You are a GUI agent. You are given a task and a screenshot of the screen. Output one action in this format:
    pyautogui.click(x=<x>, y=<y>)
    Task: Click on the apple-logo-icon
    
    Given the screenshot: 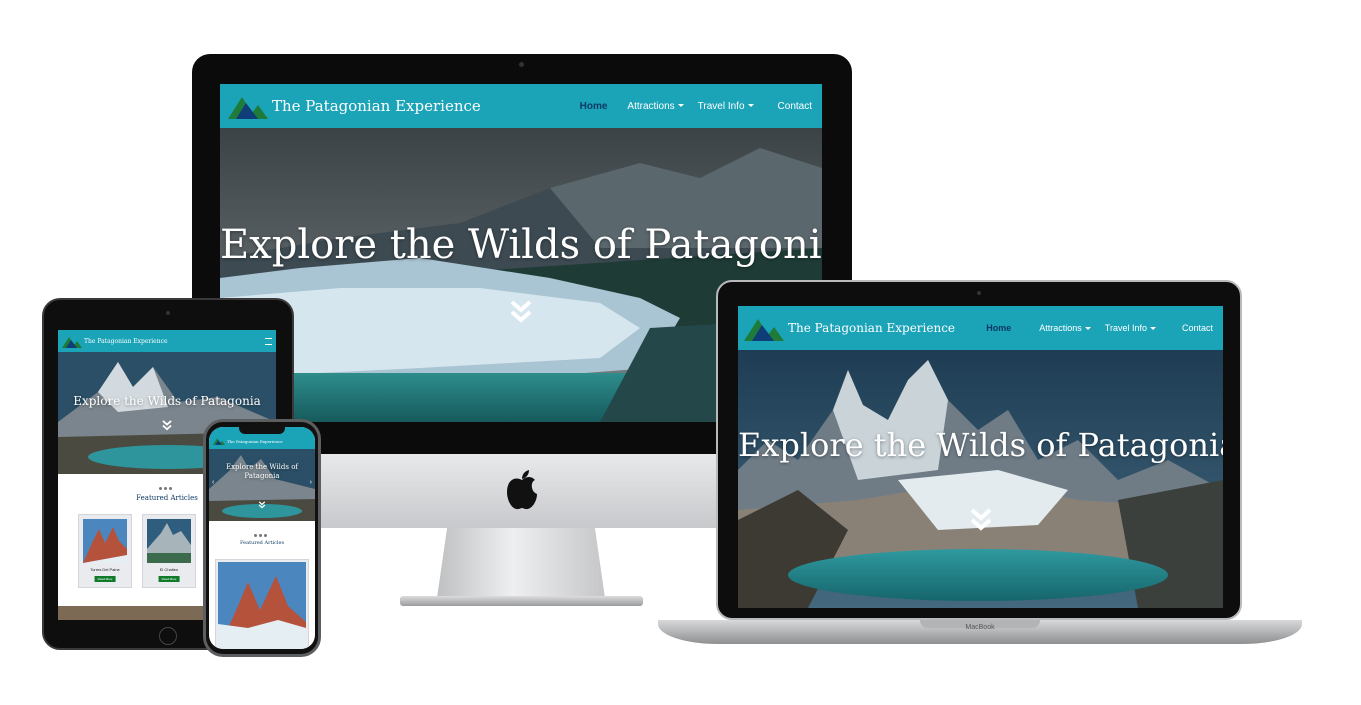 What is the action you would take?
    pyautogui.click(x=522, y=490)
    